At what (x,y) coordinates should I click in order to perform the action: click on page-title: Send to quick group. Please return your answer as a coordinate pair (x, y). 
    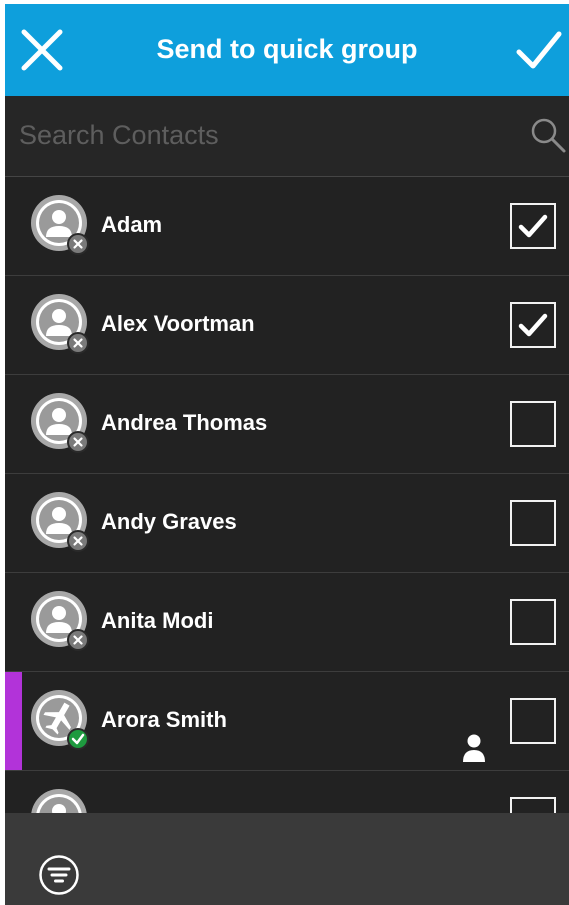
    Looking at the image, I should click on (287, 49).